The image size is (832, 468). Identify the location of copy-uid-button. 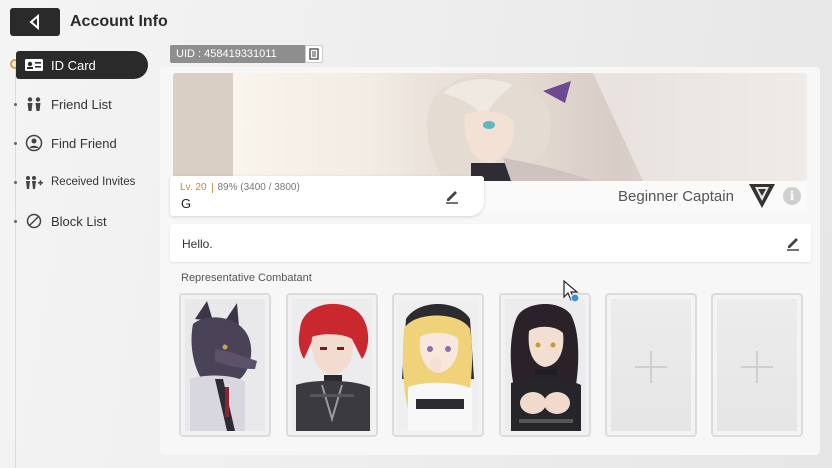
(314, 54).